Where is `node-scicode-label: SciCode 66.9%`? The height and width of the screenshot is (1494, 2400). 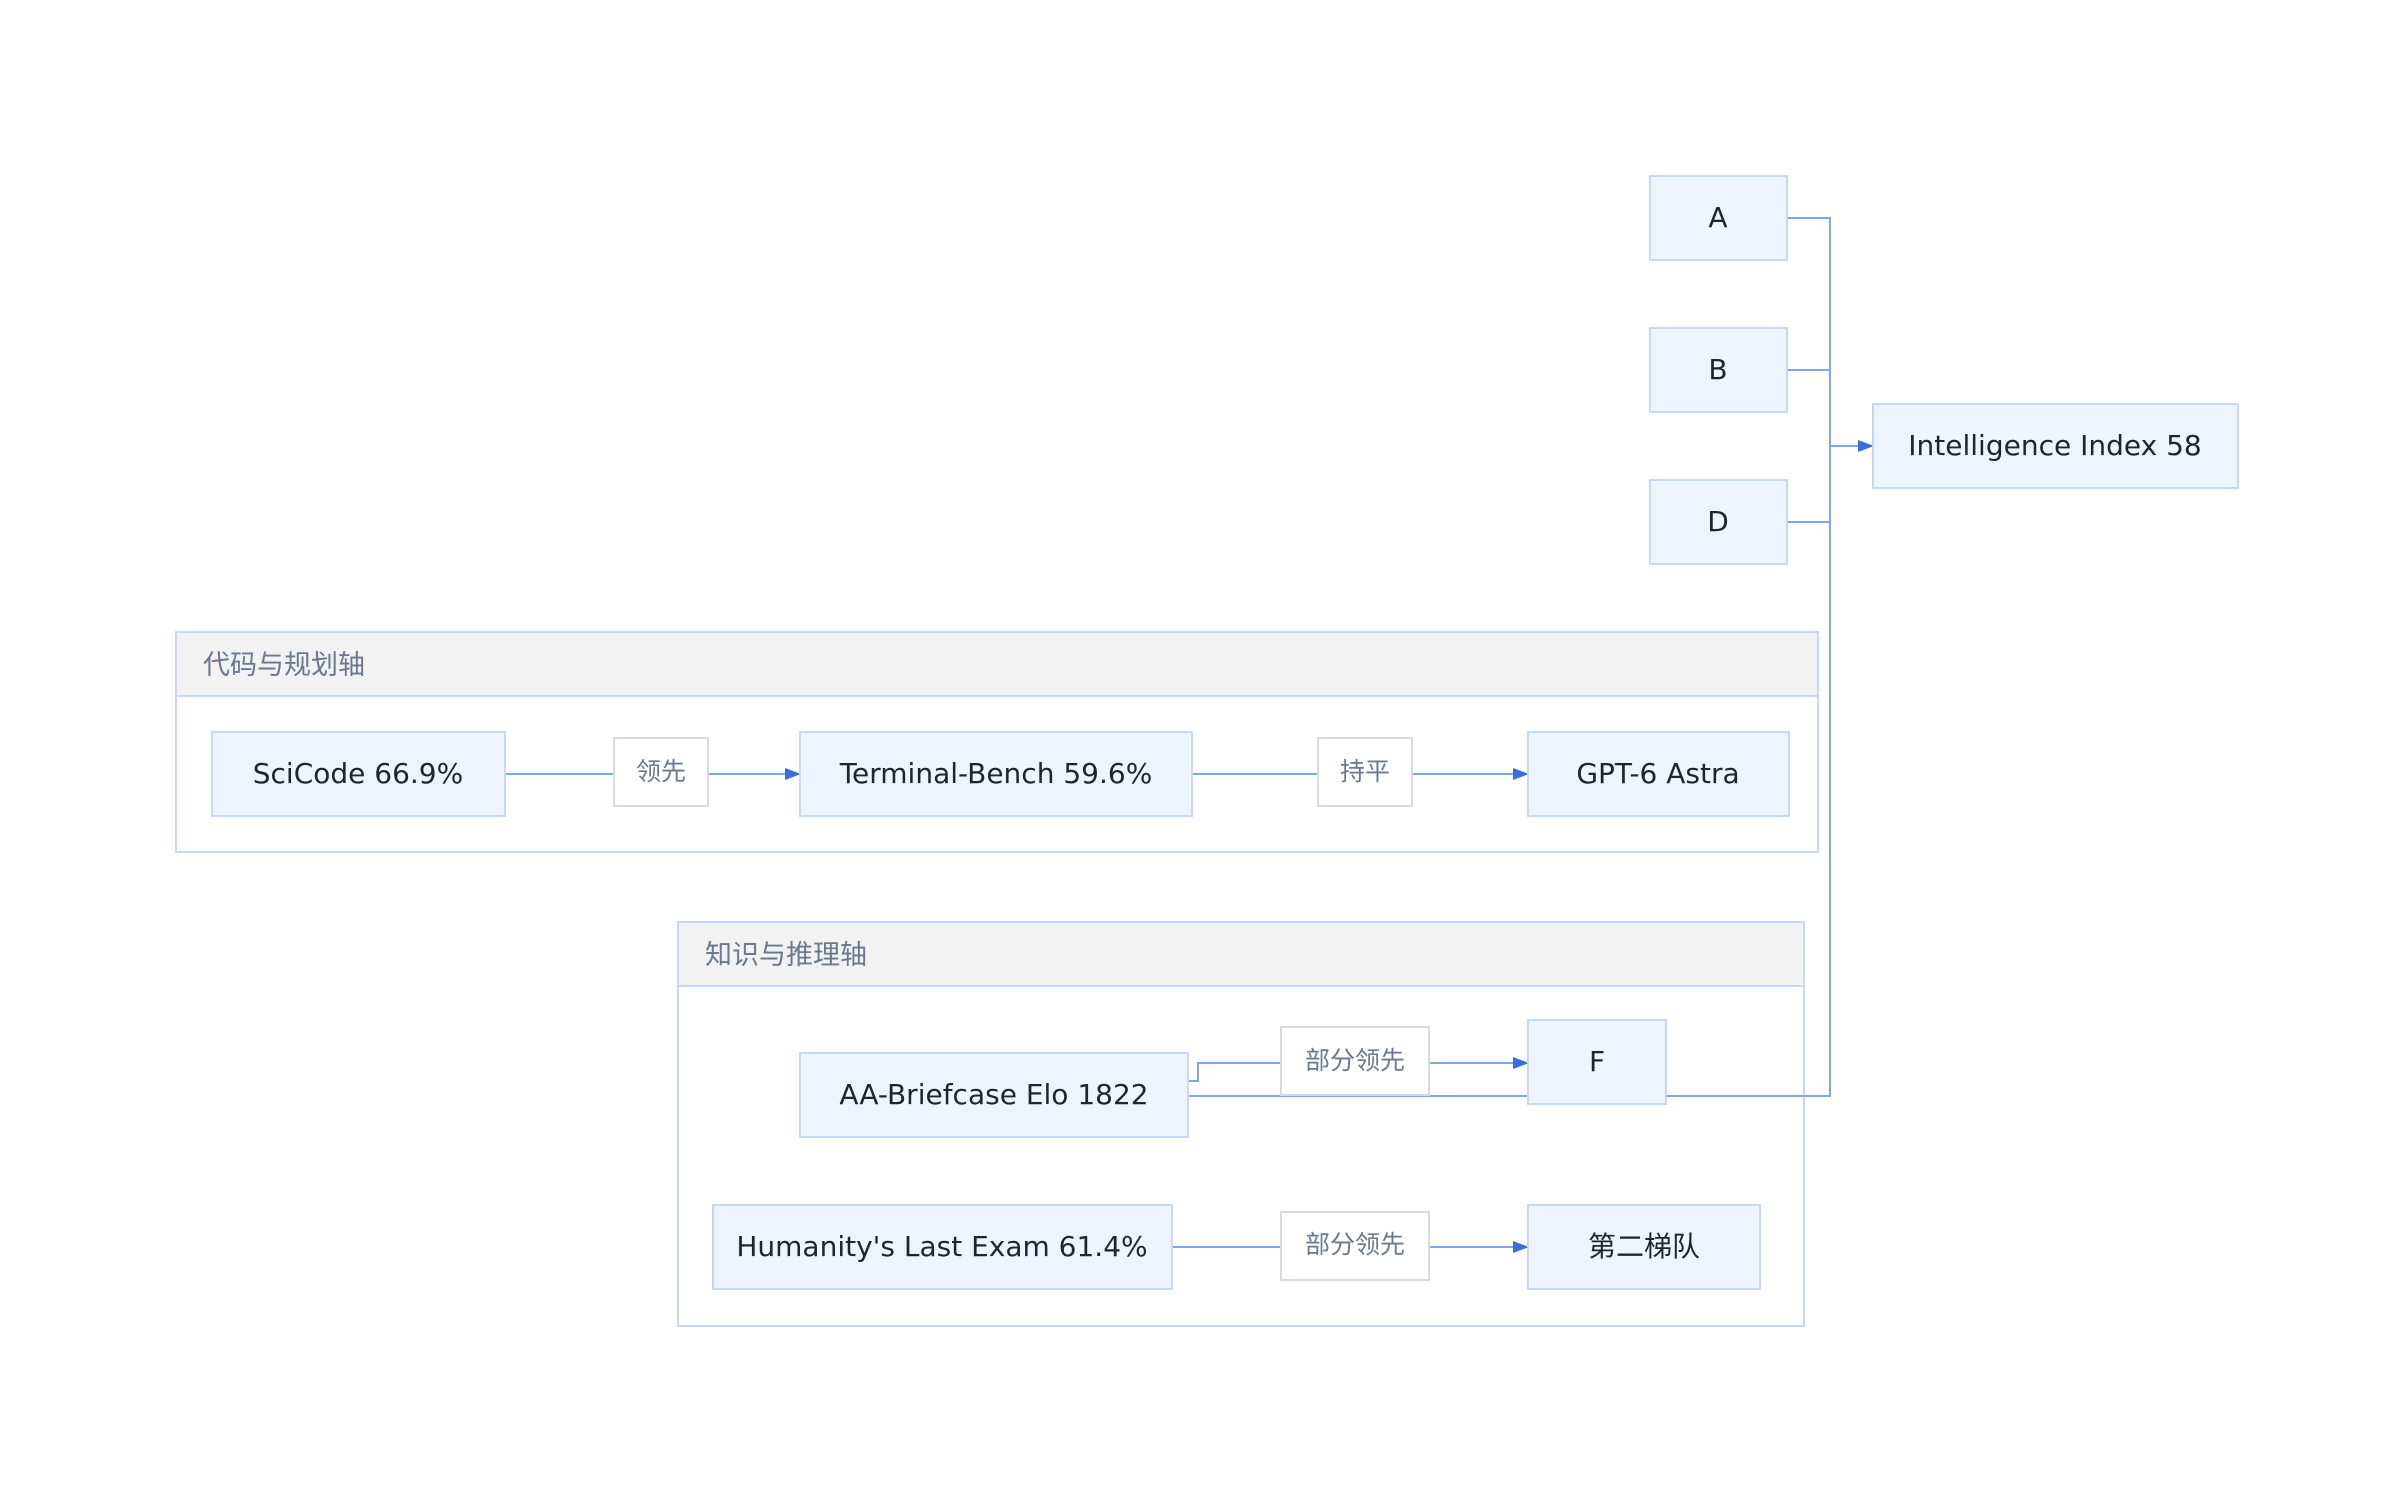
node-scicode-label: SciCode 66.9% is located at coordinates (358, 773).